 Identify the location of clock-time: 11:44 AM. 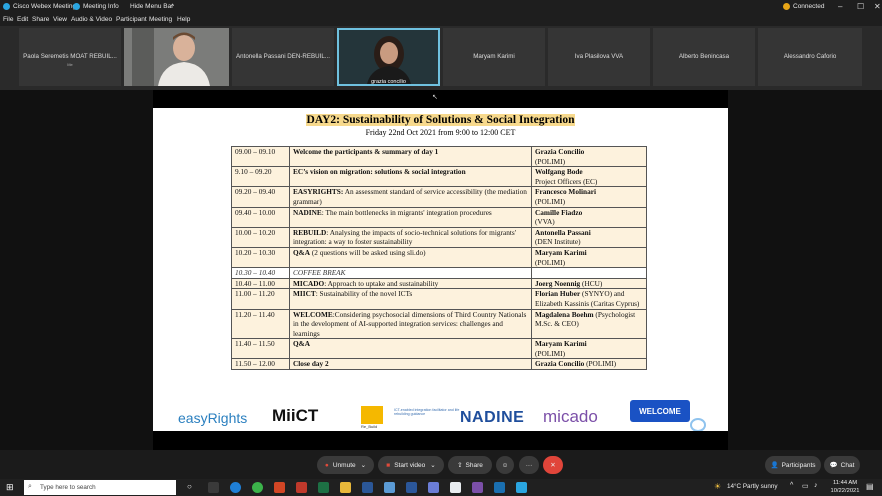
(845, 483).